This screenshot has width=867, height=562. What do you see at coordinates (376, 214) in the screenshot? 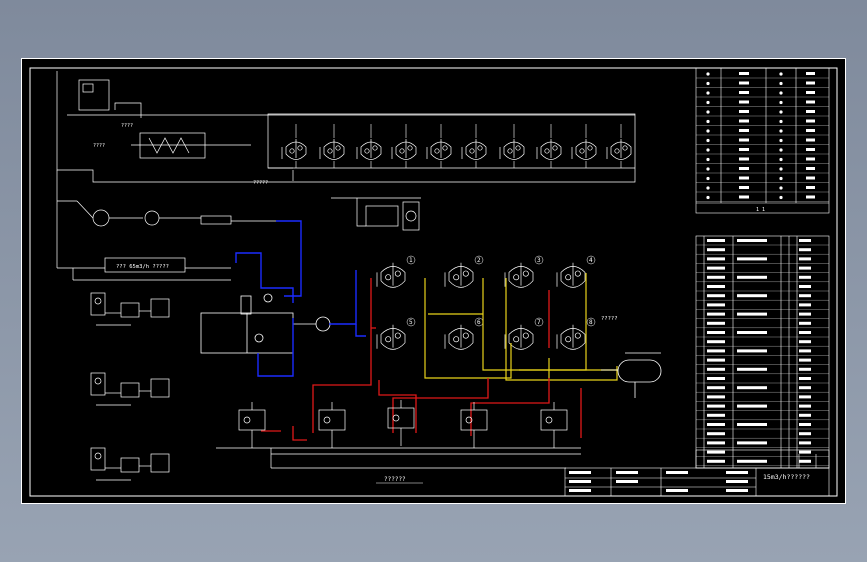
I see `top-right-unit` at bounding box center [376, 214].